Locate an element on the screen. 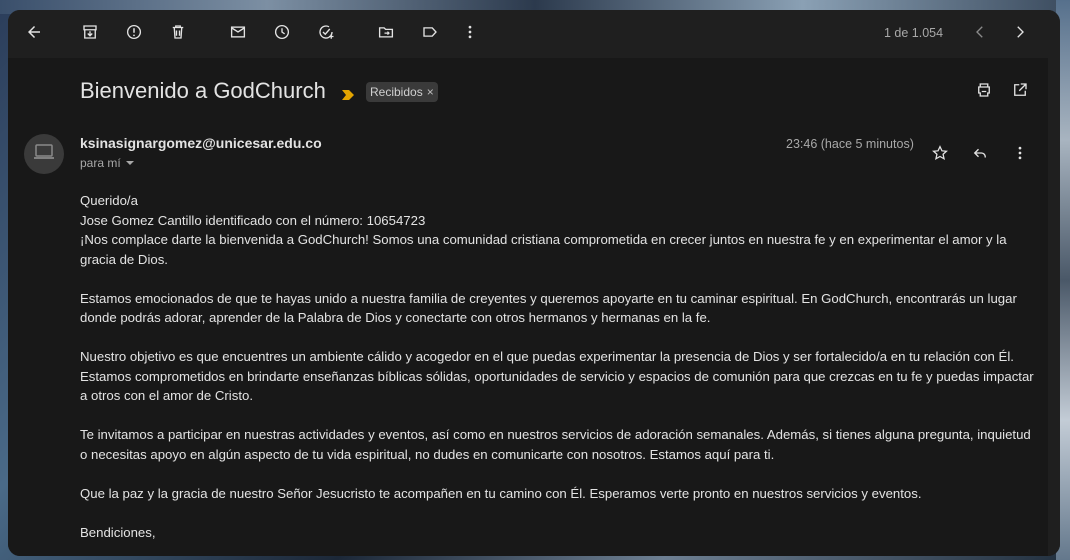 Image resolution: width=1070 pixels, height=560 pixels. importance-marker-icon is located at coordinates (348, 96).